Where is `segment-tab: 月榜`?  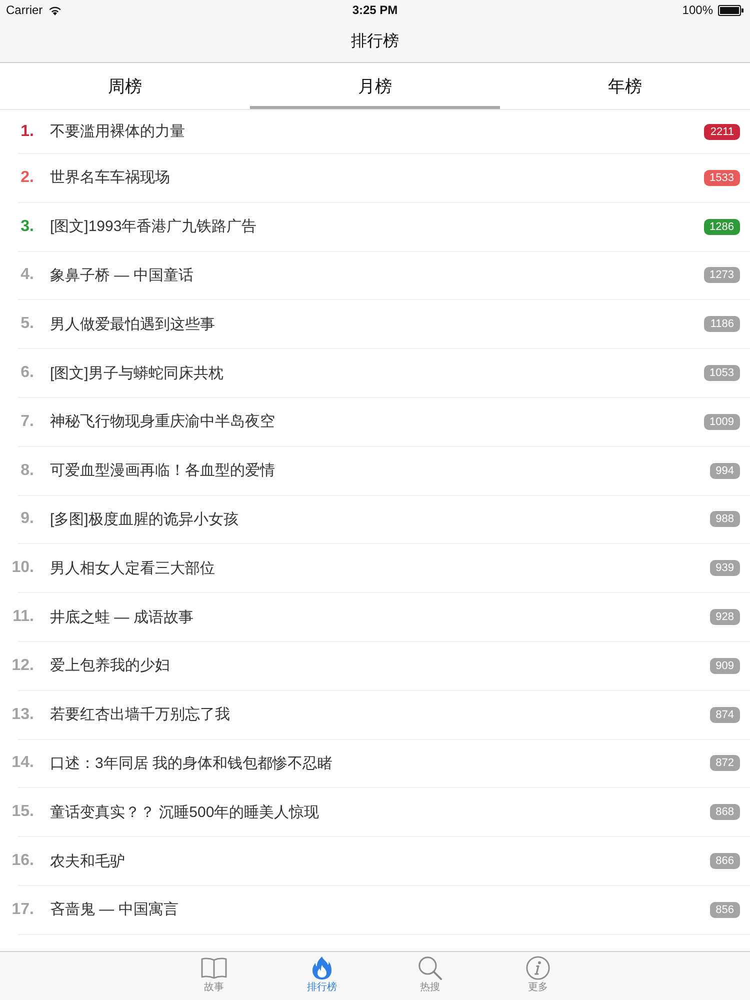
segment-tab: 月榜 is located at coordinates (375, 86).